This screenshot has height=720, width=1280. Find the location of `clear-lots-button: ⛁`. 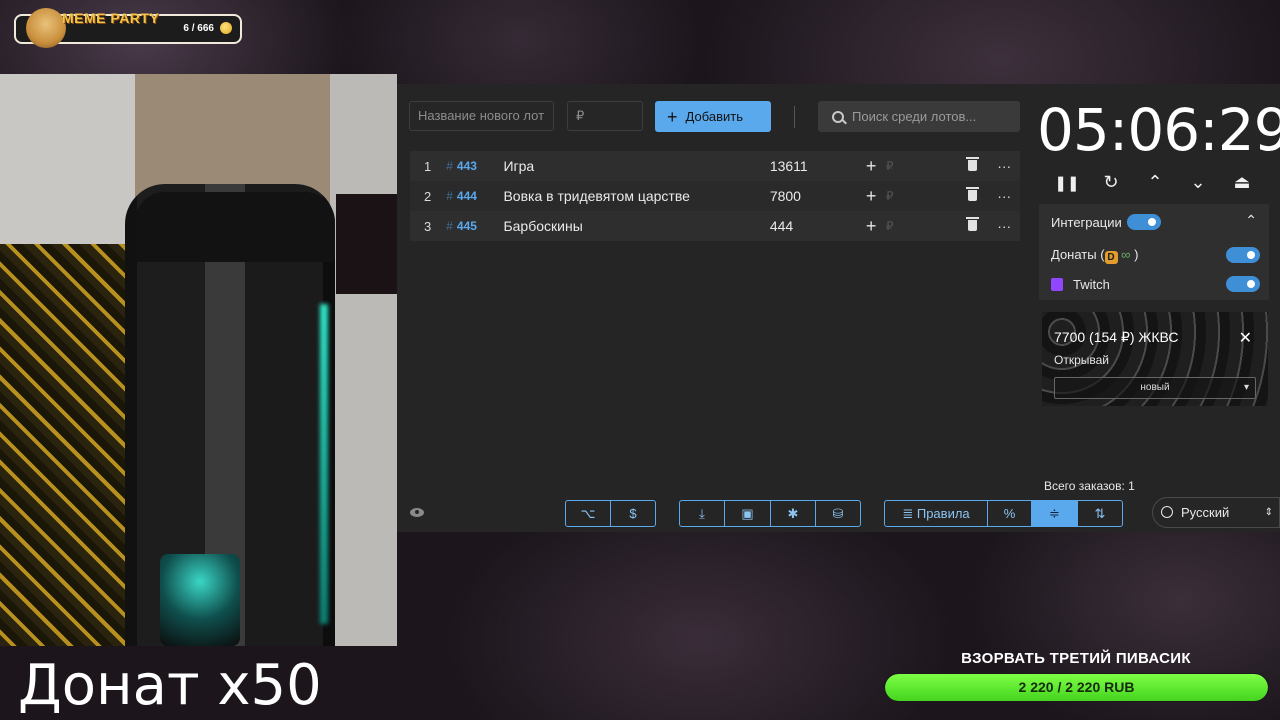

clear-lots-button: ⛁ is located at coordinates (838, 513).